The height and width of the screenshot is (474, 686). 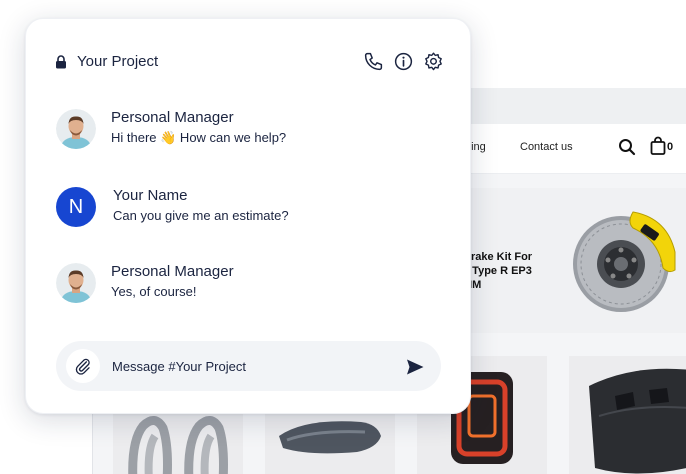 I want to click on info-icon, so click(x=403, y=61).